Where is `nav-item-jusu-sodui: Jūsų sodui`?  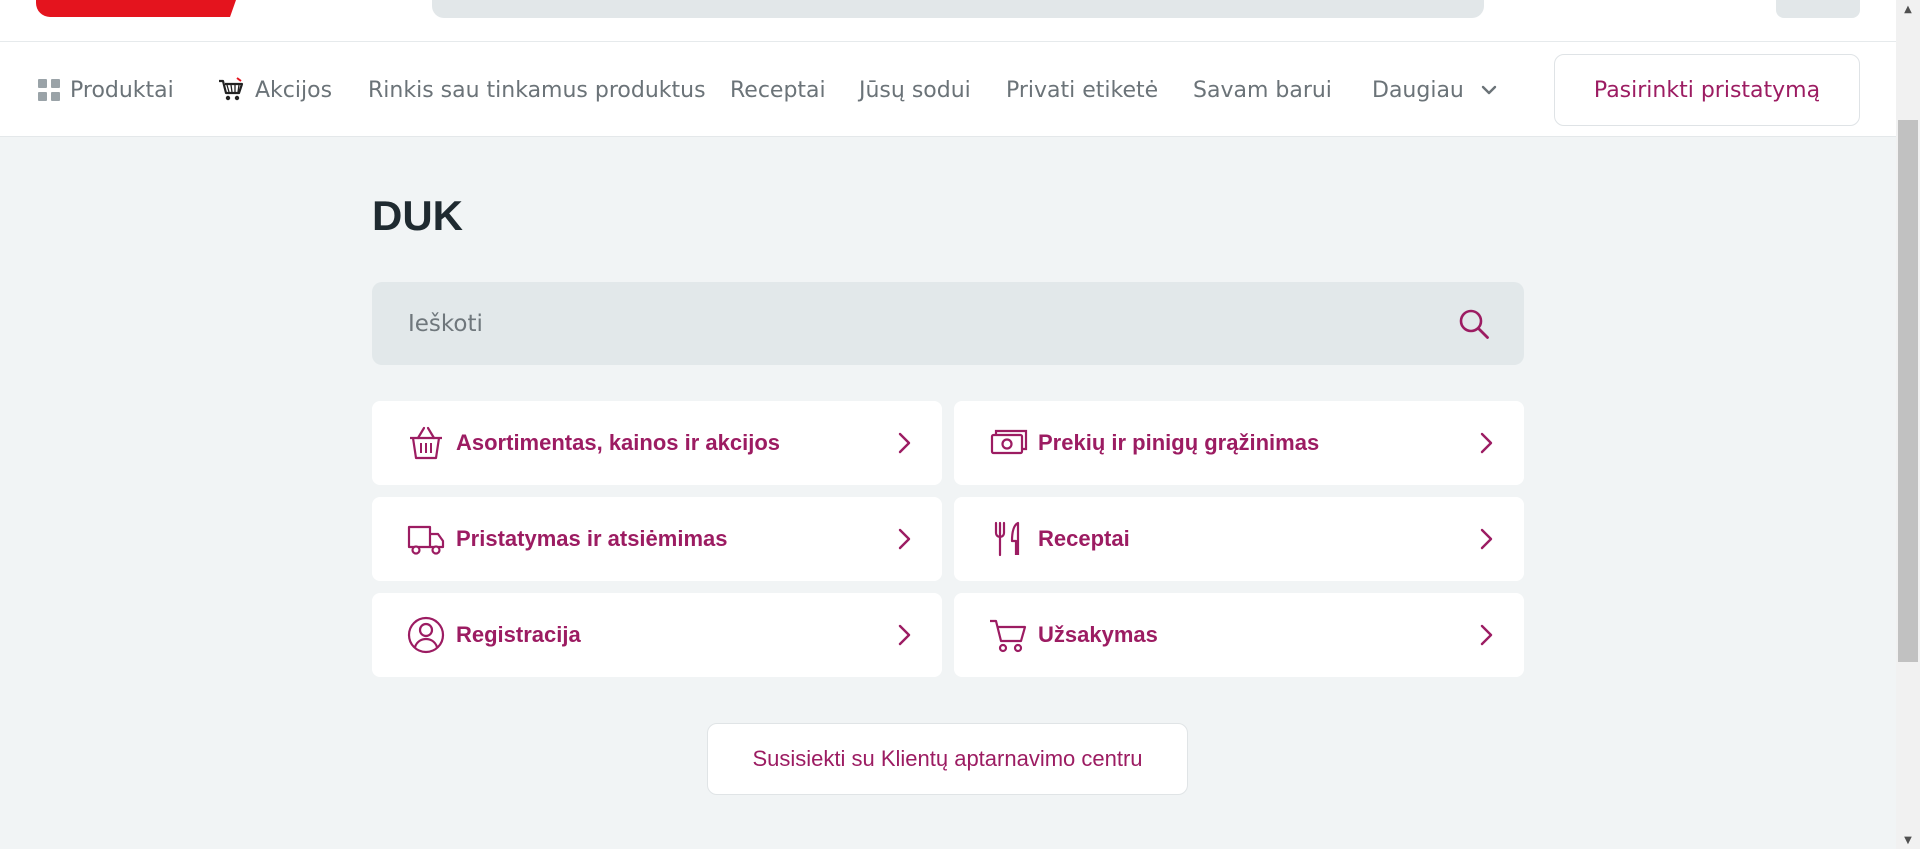 nav-item-jusu-sodui: Jūsų sodui is located at coordinates (915, 90).